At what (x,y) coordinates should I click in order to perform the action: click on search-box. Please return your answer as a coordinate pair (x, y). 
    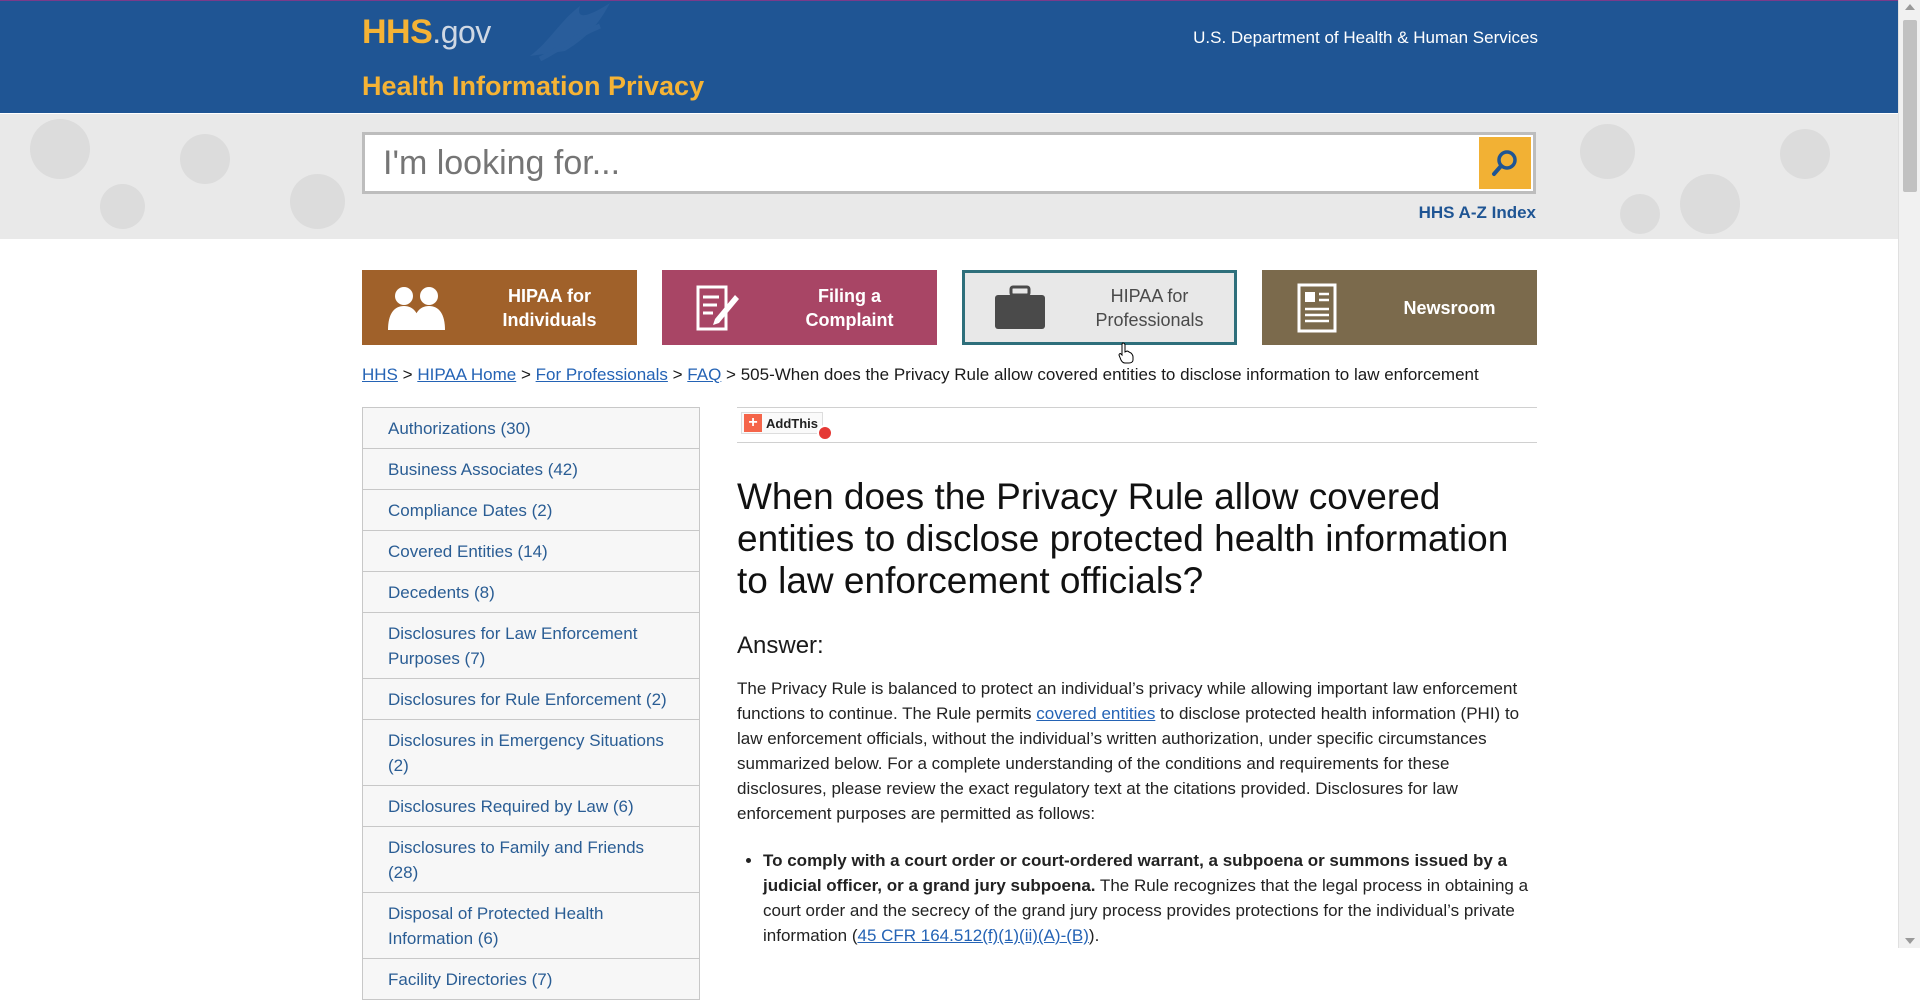
    Looking at the image, I should click on (949, 163).